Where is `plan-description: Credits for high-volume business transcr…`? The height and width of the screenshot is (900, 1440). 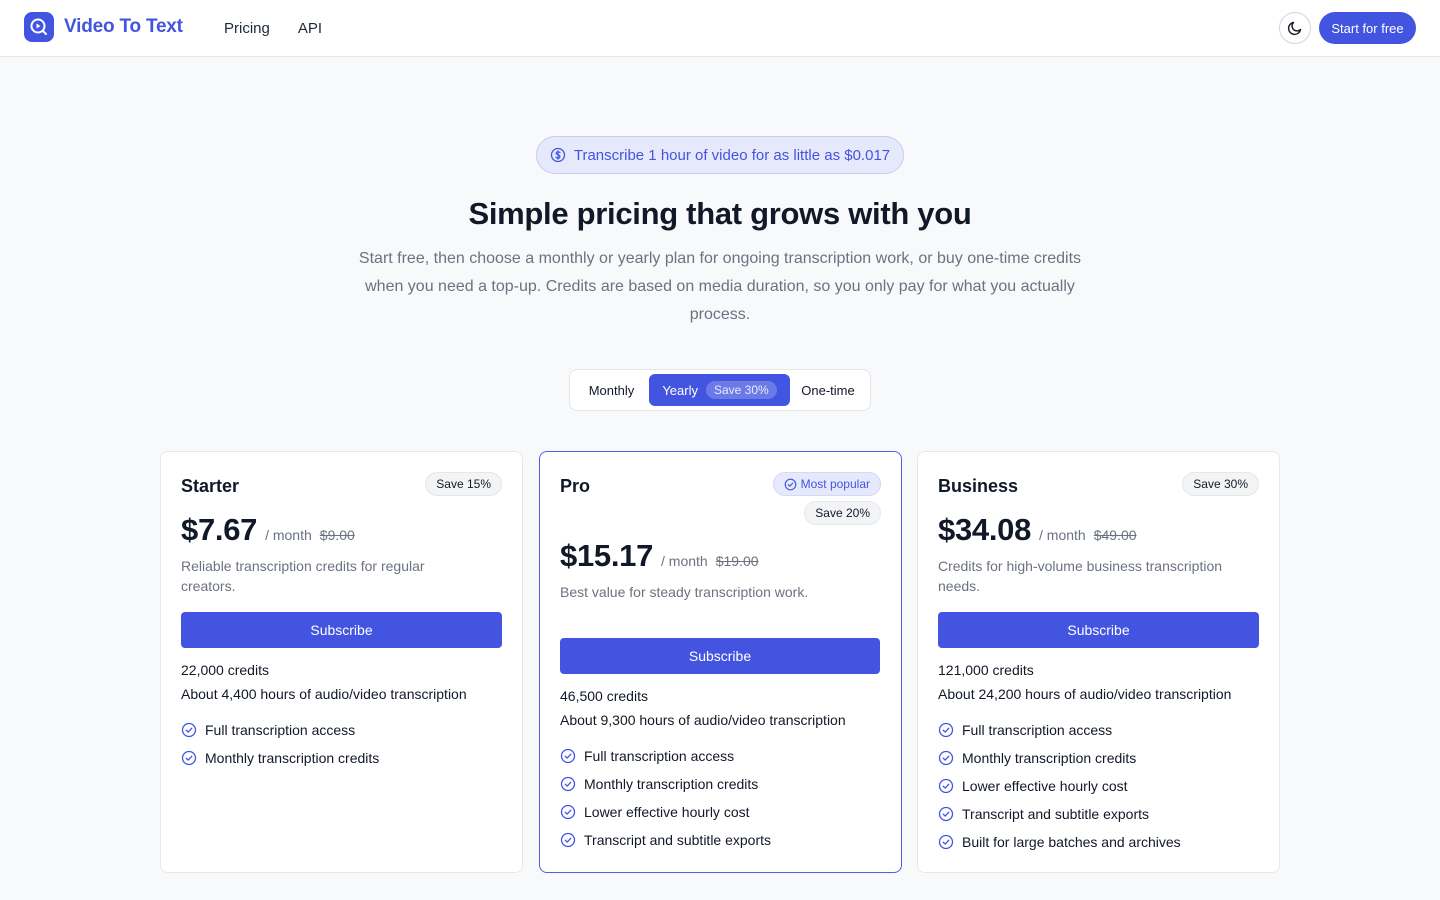
plan-description: Credits for high-volume business transcr… is located at coordinates (1080, 576).